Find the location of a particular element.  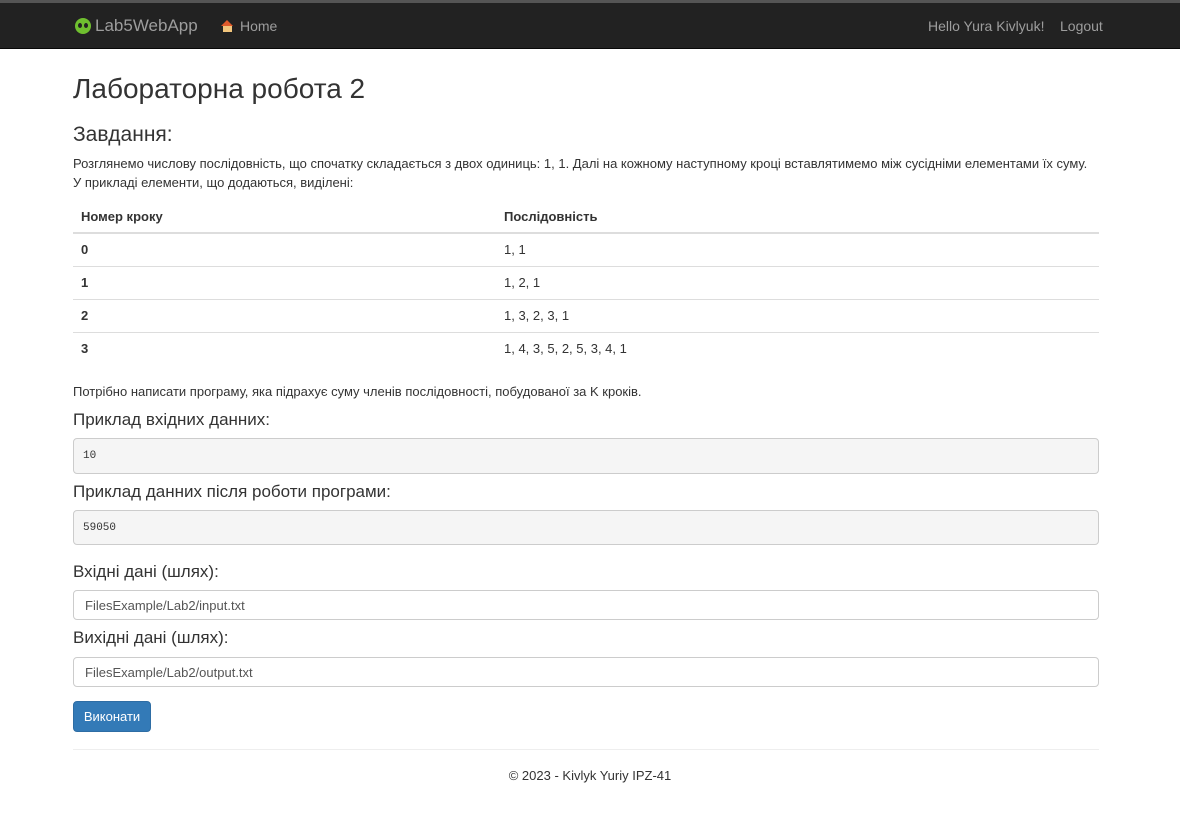

output-path-label: Вихідні дані (шлях): is located at coordinates (151, 637).